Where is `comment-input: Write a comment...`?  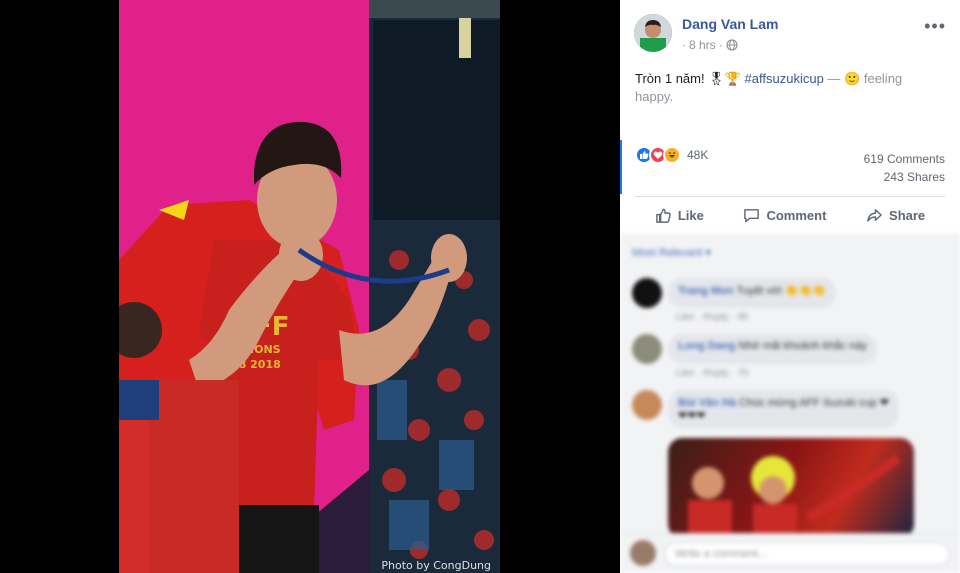 comment-input: Write a comment... is located at coordinates (807, 554).